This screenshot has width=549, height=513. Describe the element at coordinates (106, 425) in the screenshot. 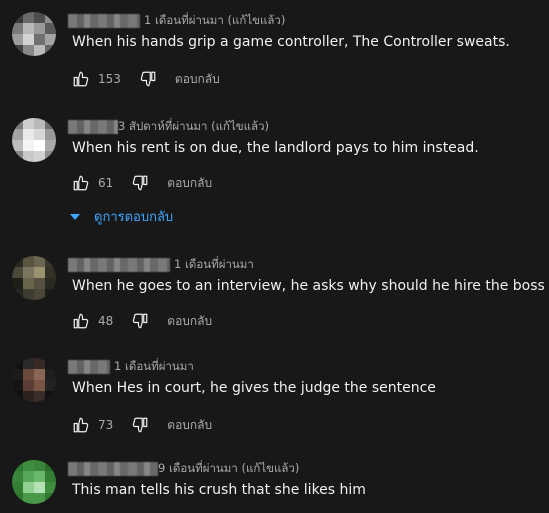

I see `like-count: 73` at that location.